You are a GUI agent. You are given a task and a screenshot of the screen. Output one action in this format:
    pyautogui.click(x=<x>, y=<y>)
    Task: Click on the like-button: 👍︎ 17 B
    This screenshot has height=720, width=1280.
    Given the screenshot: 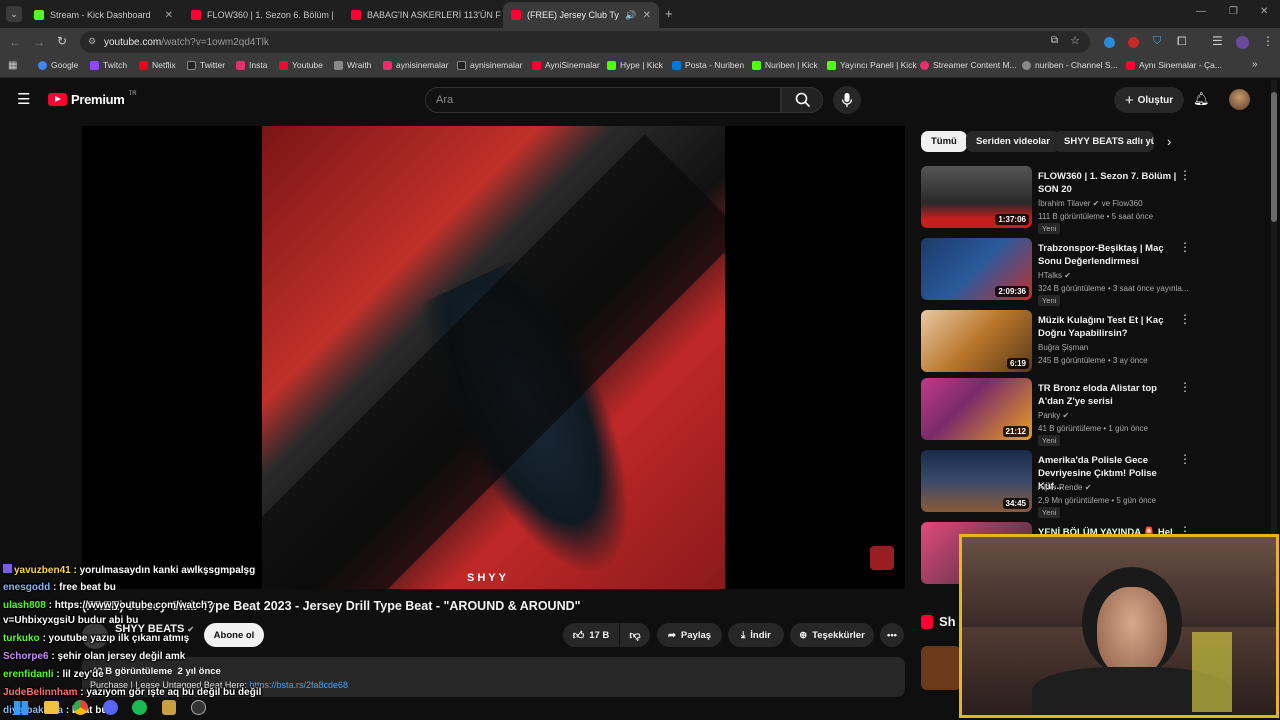 What is the action you would take?
    pyautogui.click(x=591, y=635)
    